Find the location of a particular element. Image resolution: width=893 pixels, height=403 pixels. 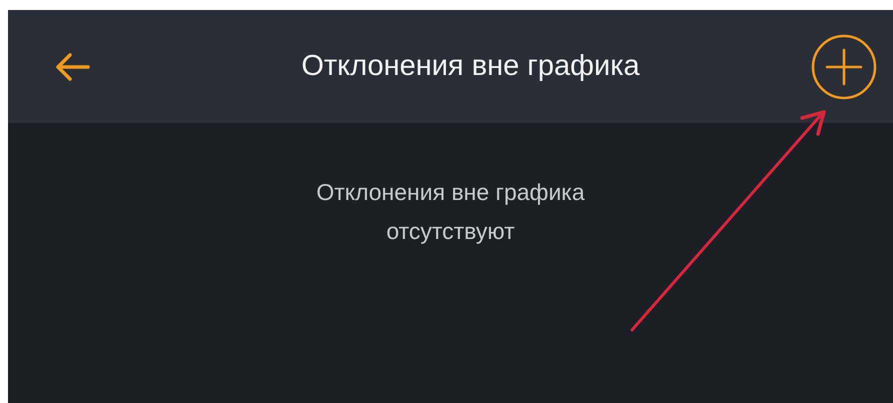

empty-message: Отклонения вне графика отсутствуют is located at coordinates (450, 212).